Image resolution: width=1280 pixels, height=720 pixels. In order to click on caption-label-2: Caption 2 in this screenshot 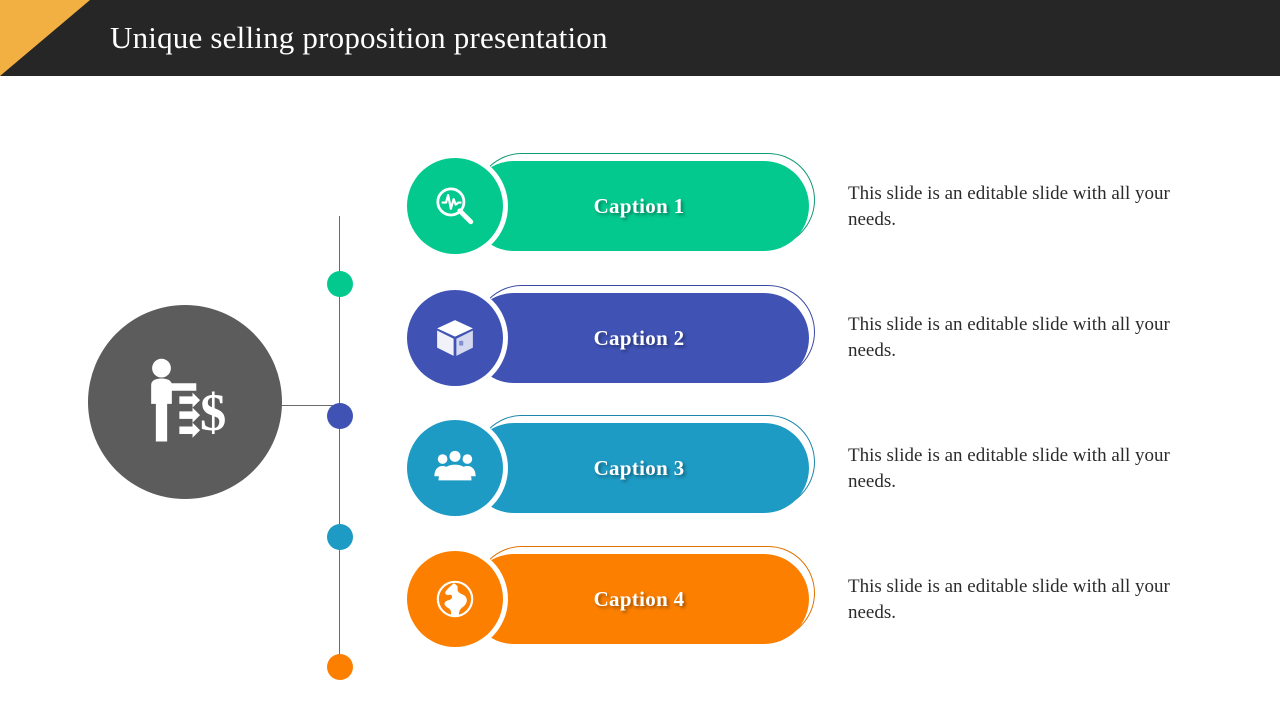, I will do `click(639, 338)`.